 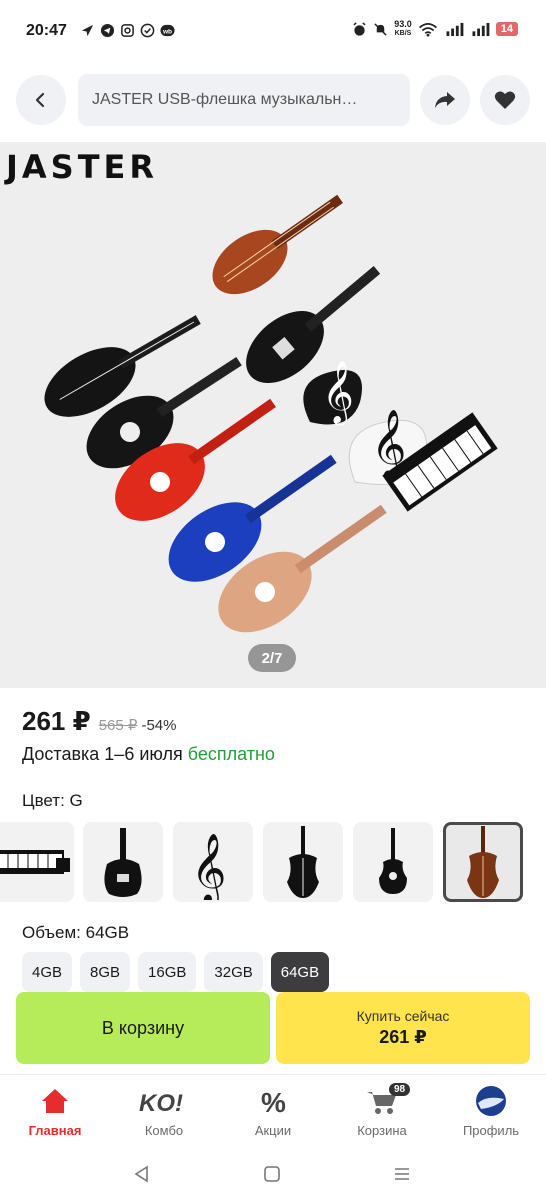 I want to click on nav-profile: Профиль, so click(x=491, y=1110).